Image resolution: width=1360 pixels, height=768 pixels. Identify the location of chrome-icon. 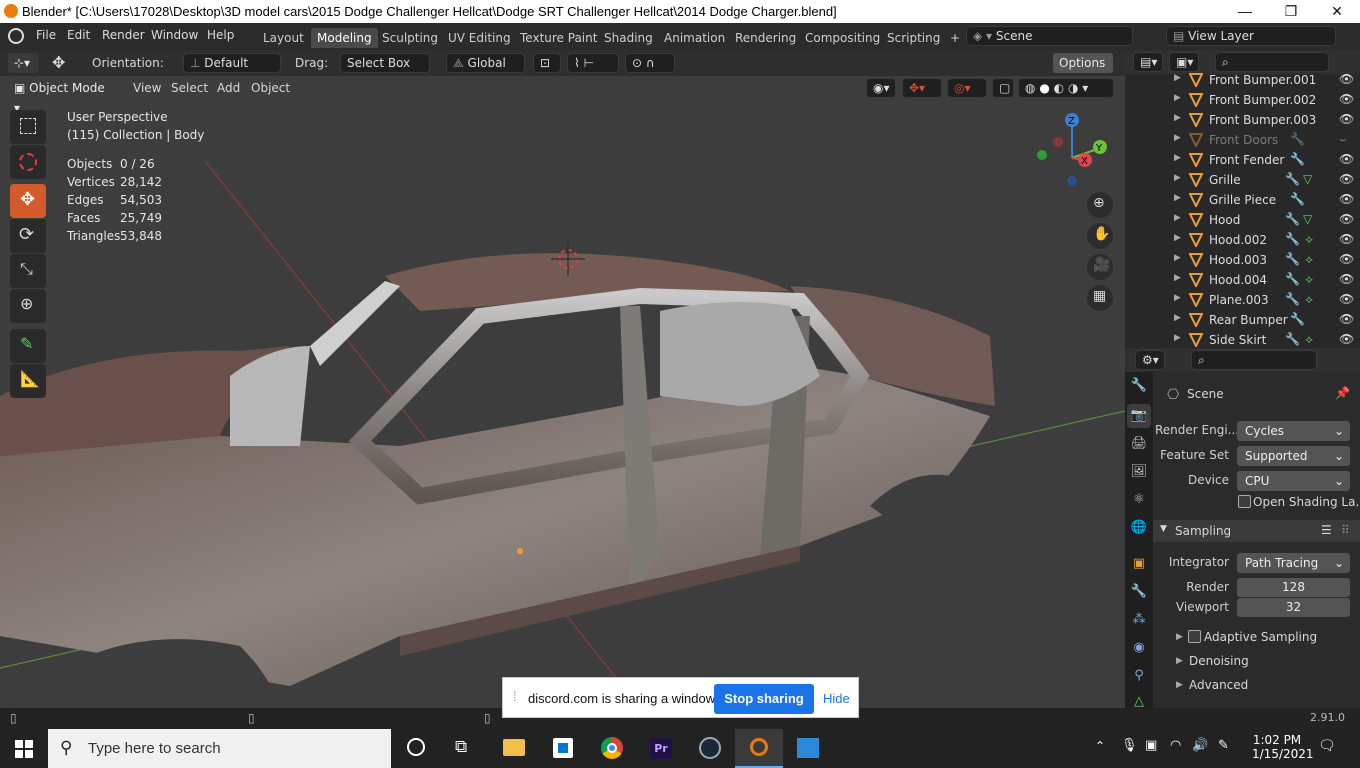
(612, 748).